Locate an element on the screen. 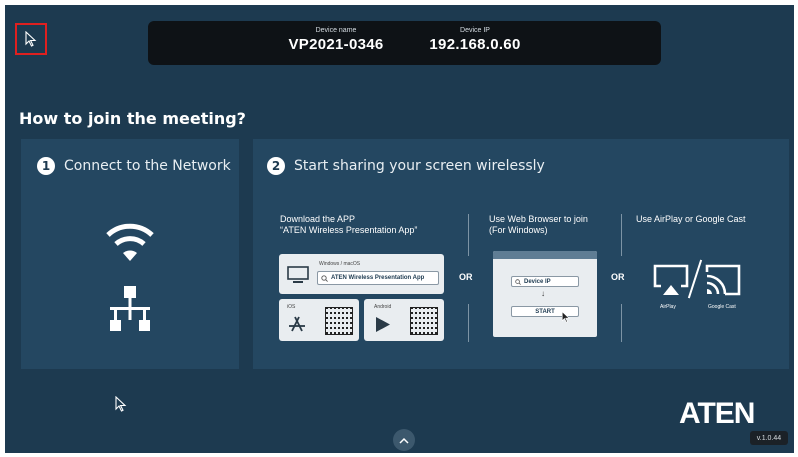 The height and width of the screenshot is (457, 798). android-qr-code is located at coordinates (424, 321).